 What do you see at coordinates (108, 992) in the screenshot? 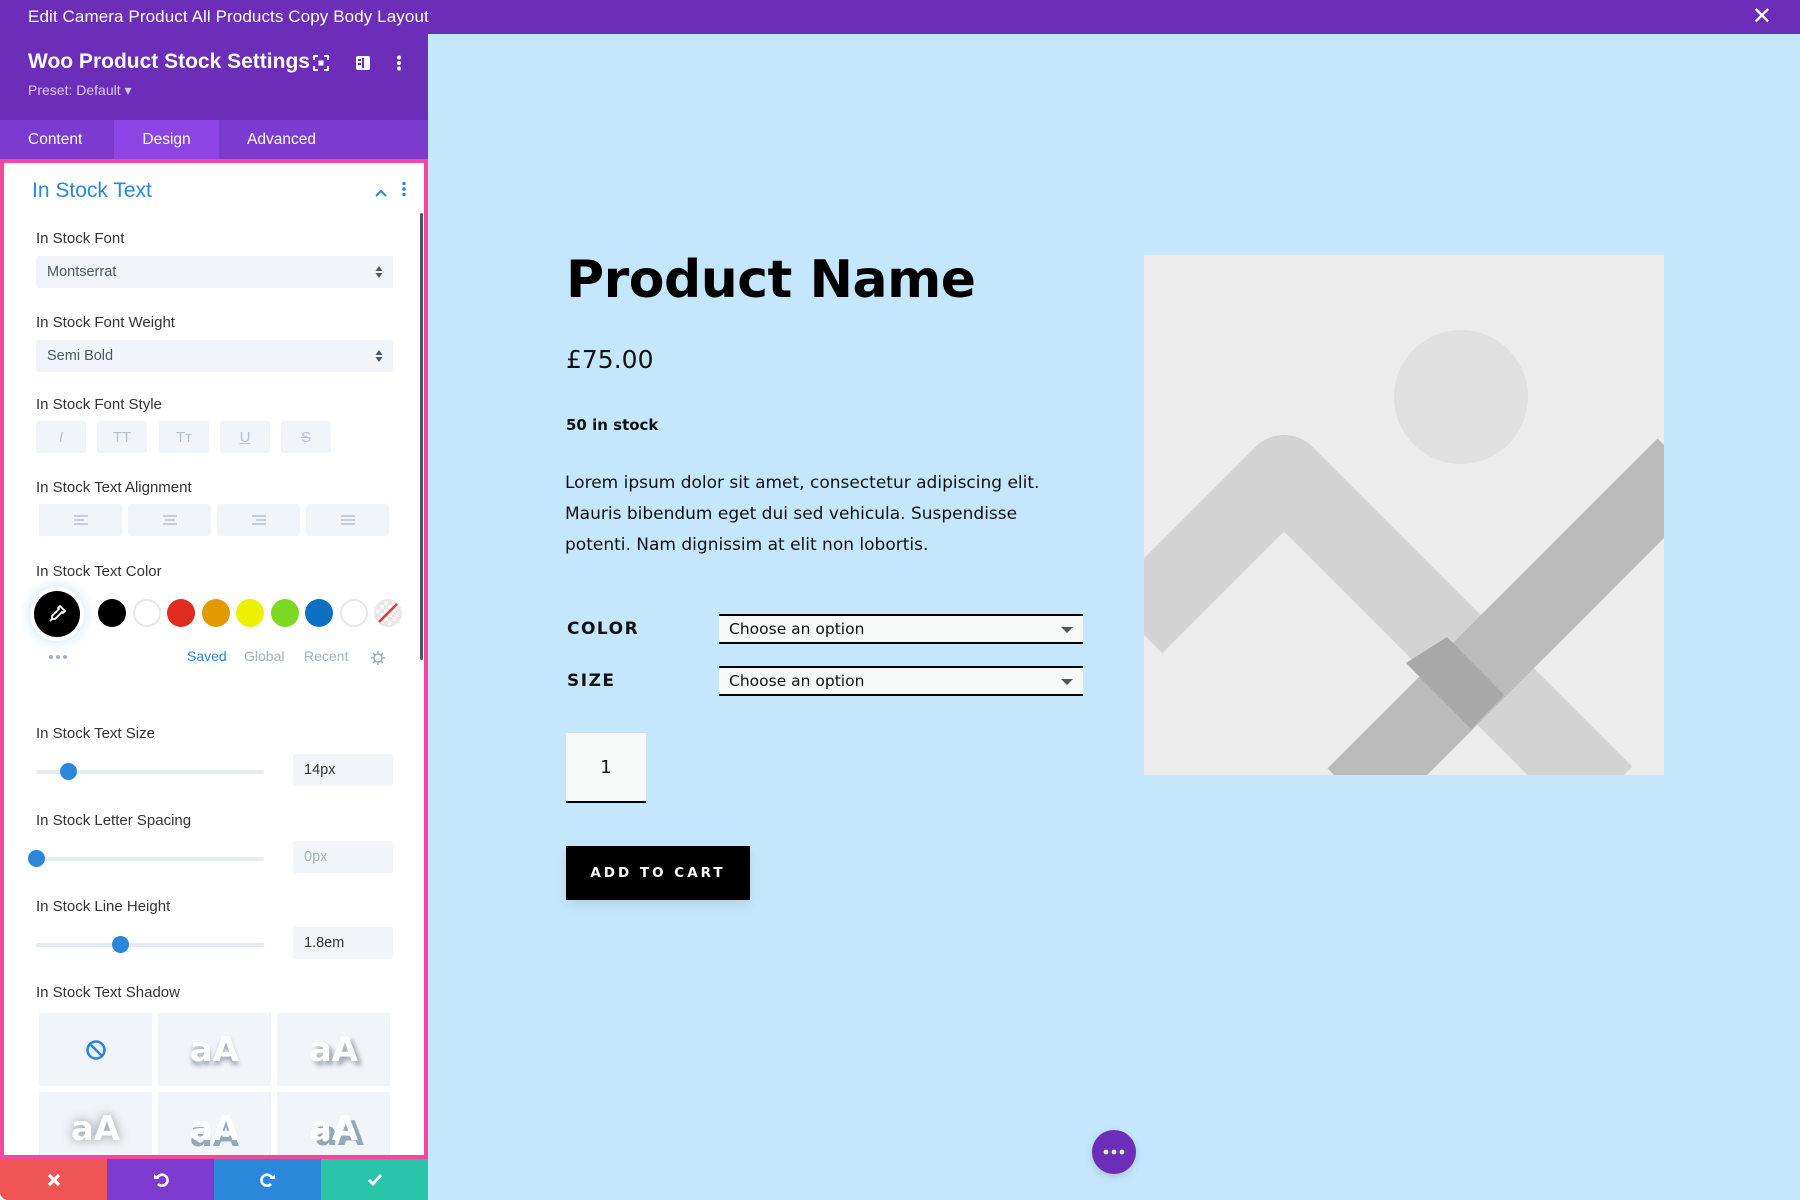
I see `text-shadow-label: In Stock Text Shadow` at bounding box center [108, 992].